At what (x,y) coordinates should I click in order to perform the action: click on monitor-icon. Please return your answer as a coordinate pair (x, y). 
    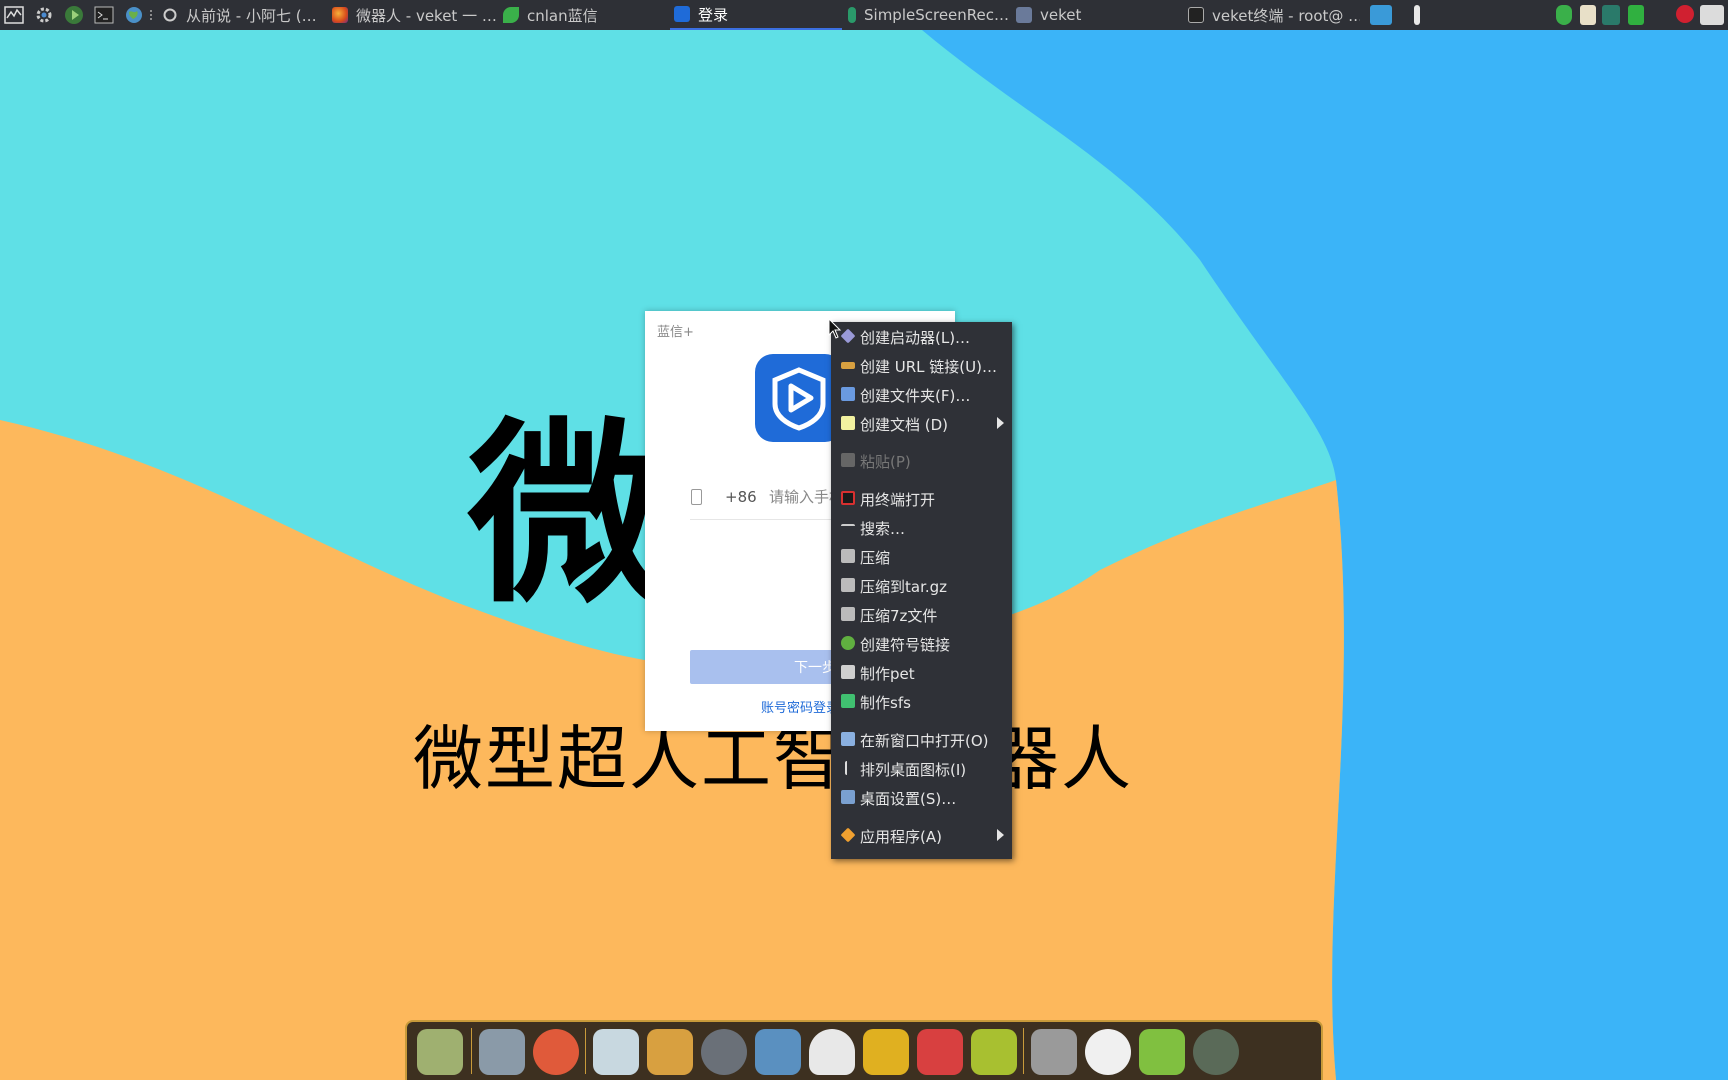
    Looking at the image, I should click on (1381, 15).